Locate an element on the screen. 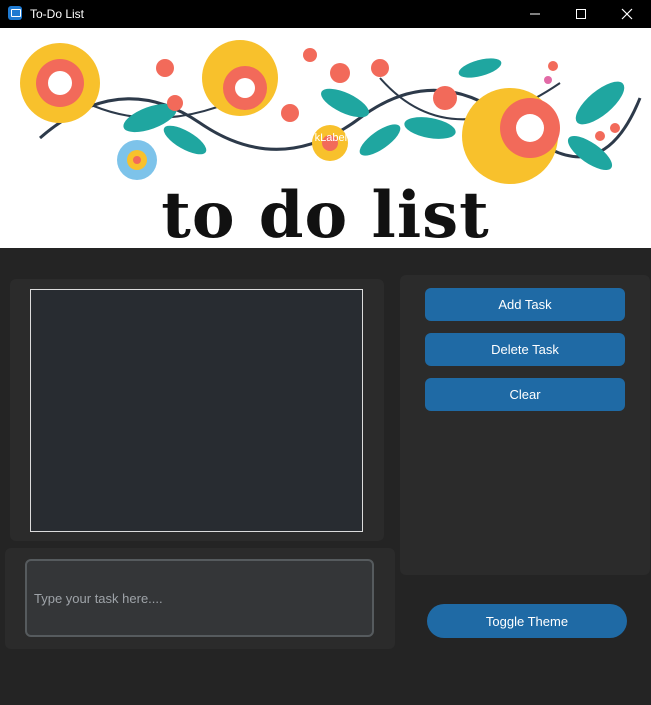  task-input is located at coordinates (199, 598).